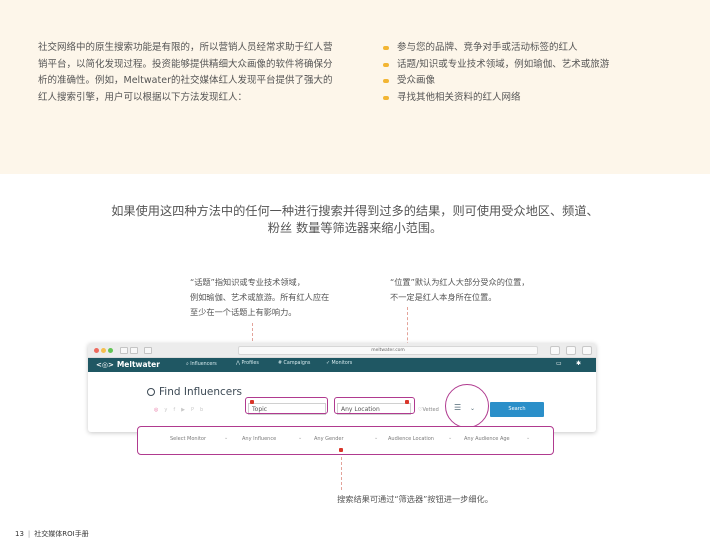  What do you see at coordinates (194, 392) in the screenshot?
I see `page-title: Find Influencers` at bounding box center [194, 392].